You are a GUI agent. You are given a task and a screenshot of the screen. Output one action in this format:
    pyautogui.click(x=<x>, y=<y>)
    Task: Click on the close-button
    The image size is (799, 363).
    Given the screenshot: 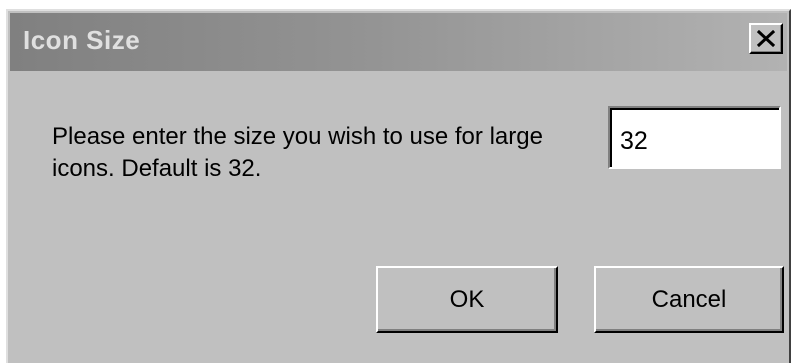 What is the action you would take?
    pyautogui.click(x=766, y=38)
    